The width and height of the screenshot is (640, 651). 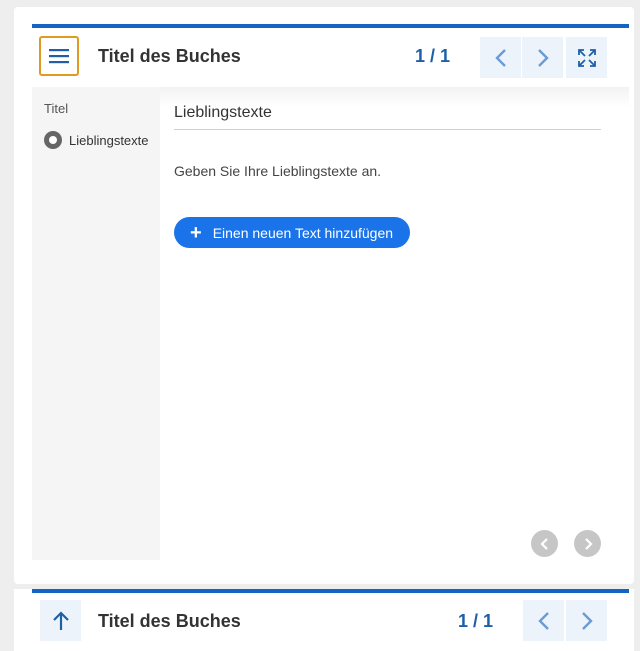 I want to click on heading-divider, so click(x=387, y=129).